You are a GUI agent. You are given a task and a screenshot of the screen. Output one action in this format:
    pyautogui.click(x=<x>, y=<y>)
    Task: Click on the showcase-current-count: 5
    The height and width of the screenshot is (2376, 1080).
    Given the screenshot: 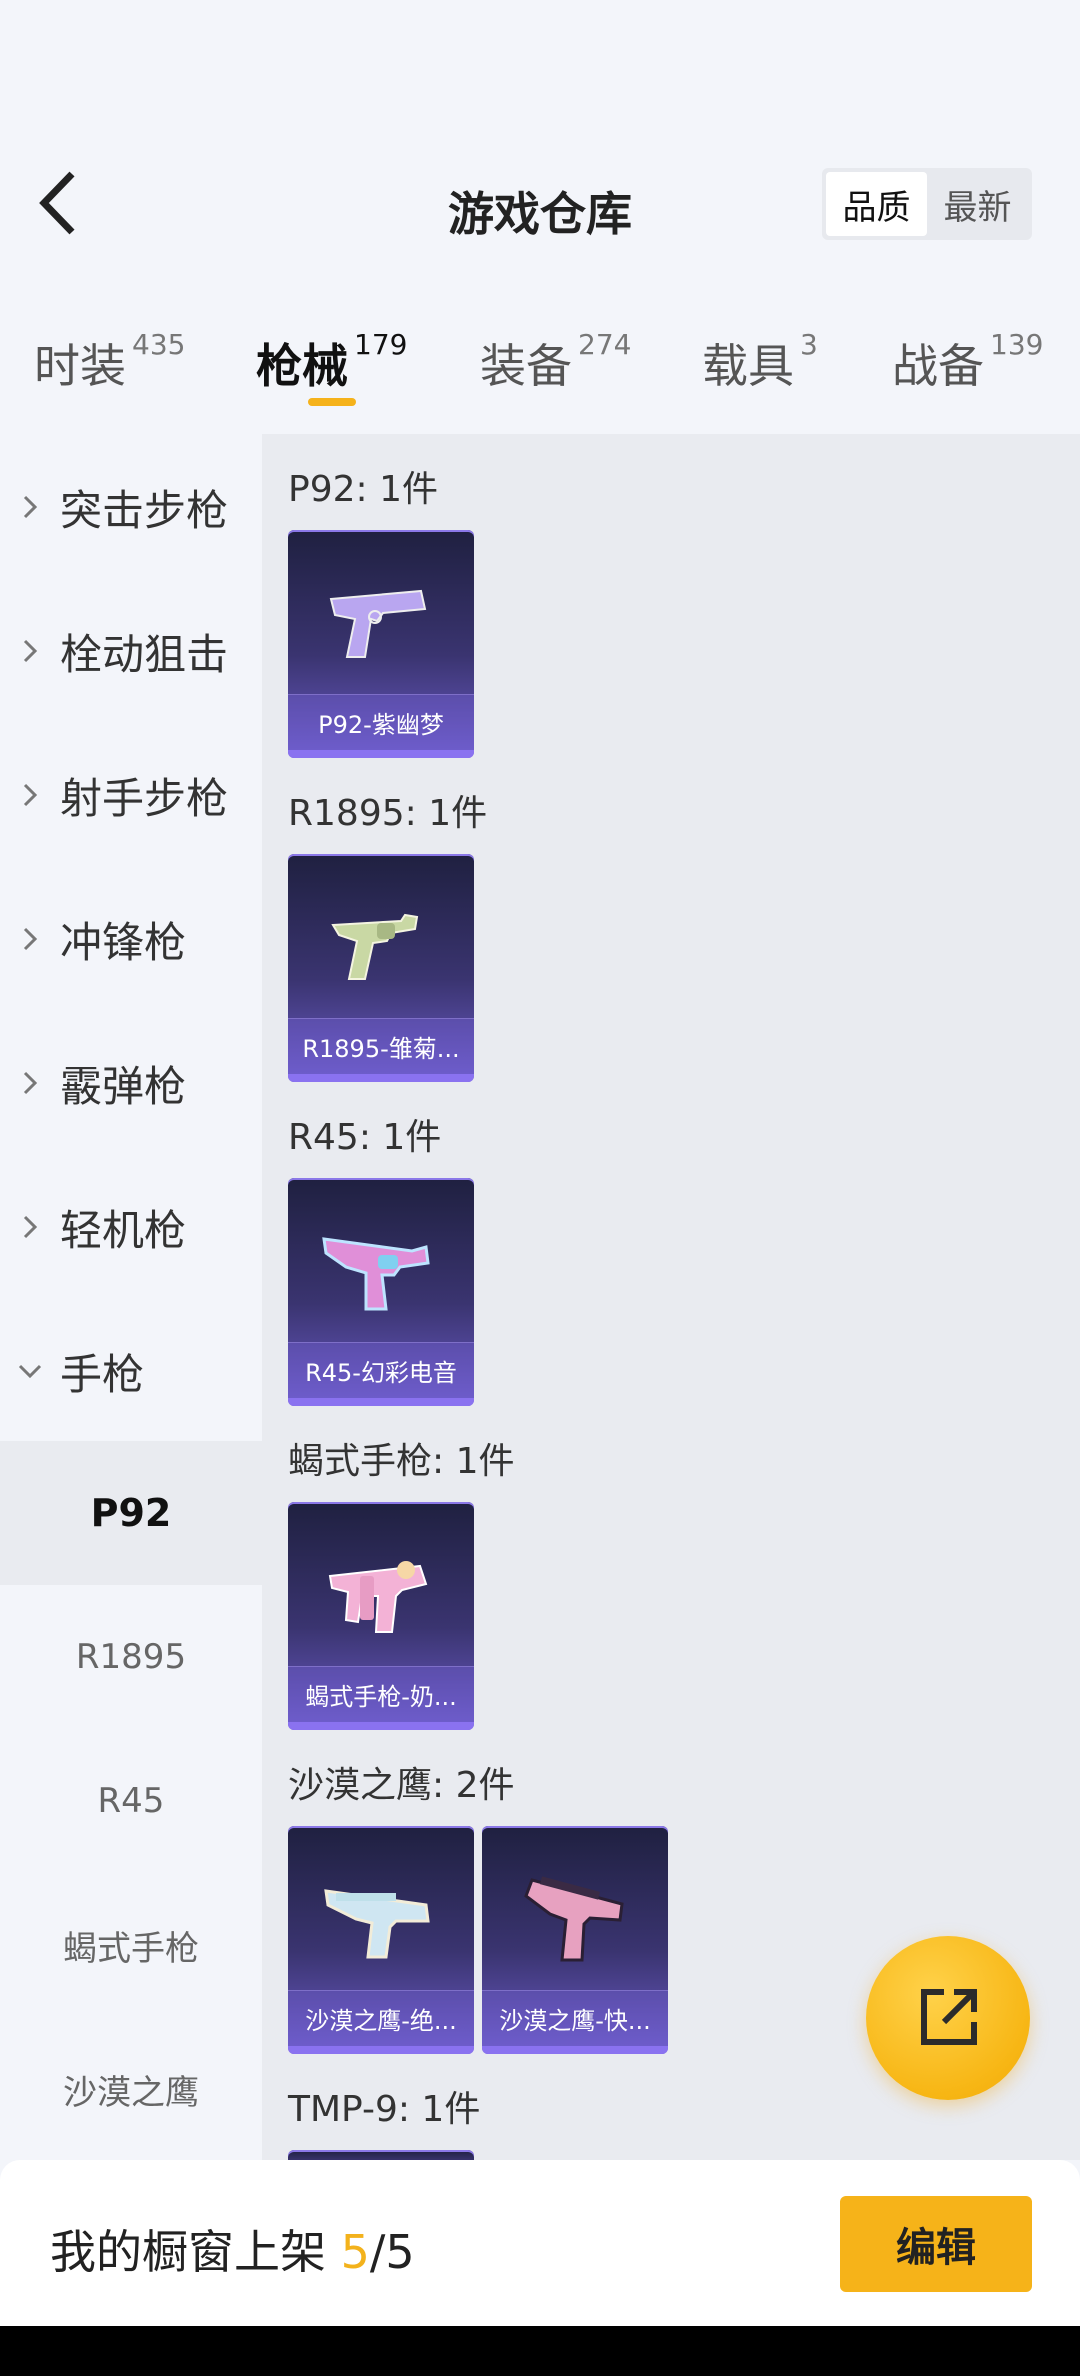 What is the action you would take?
    pyautogui.click(x=355, y=2252)
    